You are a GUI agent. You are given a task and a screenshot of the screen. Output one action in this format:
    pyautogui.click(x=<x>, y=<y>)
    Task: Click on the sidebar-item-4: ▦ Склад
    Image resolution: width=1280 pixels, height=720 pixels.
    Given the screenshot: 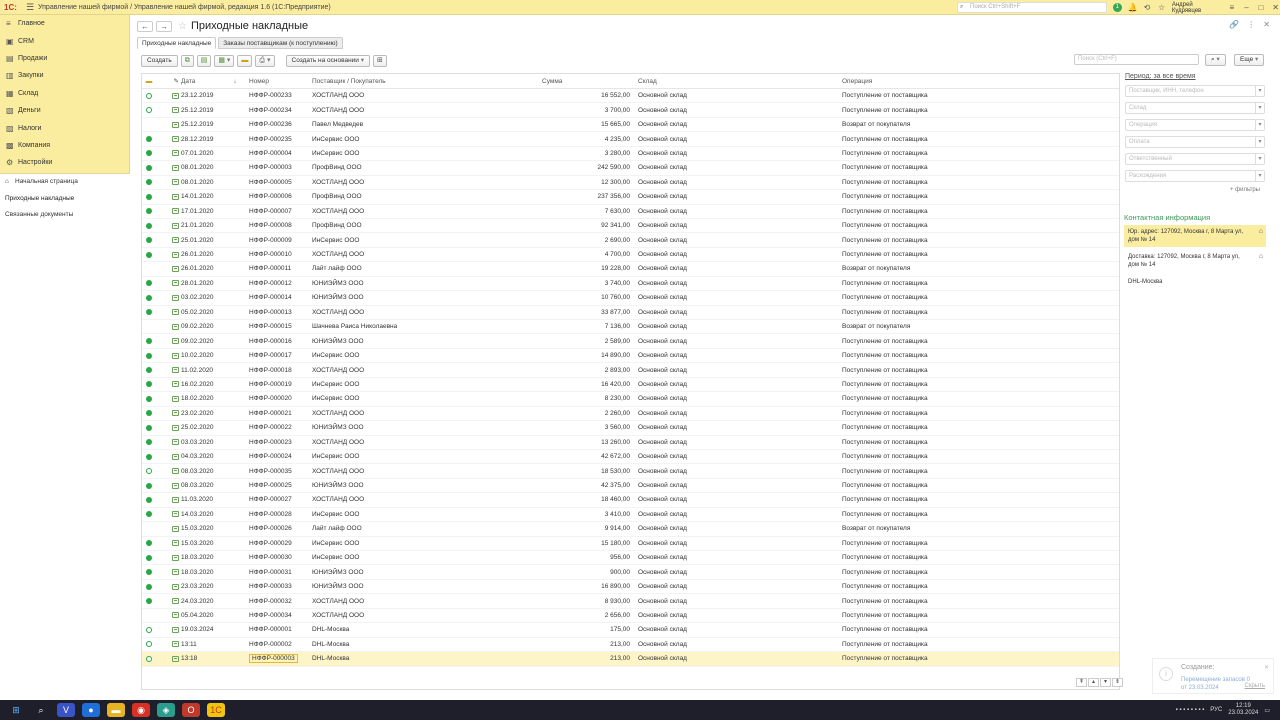 What is the action you would take?
    pyautogui.click(x=64, y=93)
    